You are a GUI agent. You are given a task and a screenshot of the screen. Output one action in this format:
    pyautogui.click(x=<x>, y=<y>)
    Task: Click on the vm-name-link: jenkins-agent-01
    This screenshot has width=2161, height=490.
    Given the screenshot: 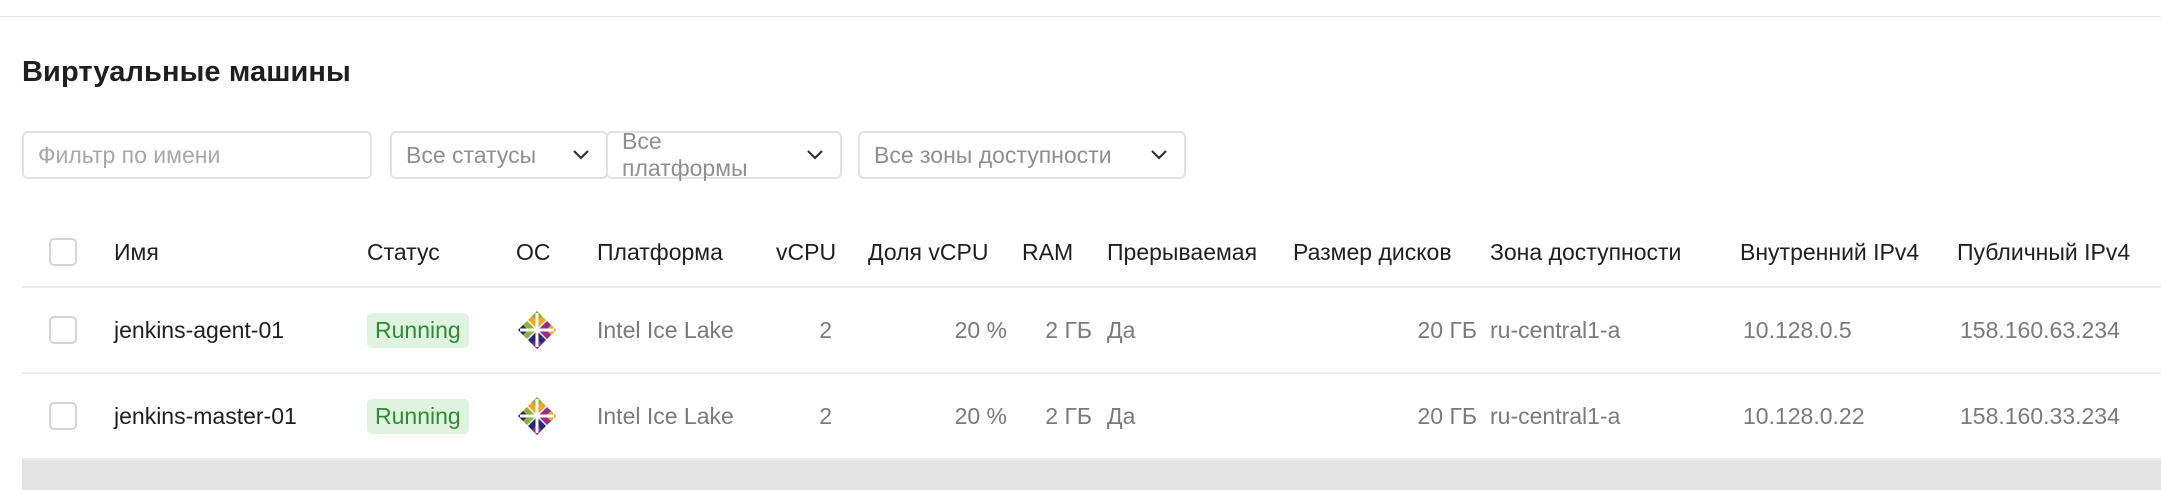 What is the action you would take?
    pyautogui.click(x=199, y=330)
    